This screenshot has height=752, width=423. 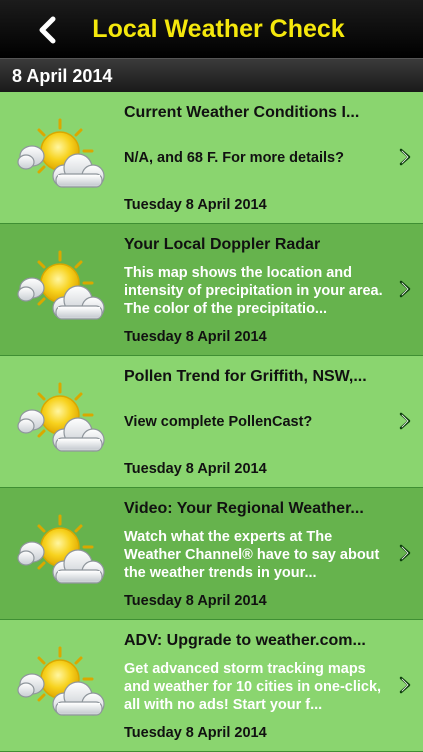 I want to click on item-title: Your Local Doppler Radar, so click(x=222, y=244).